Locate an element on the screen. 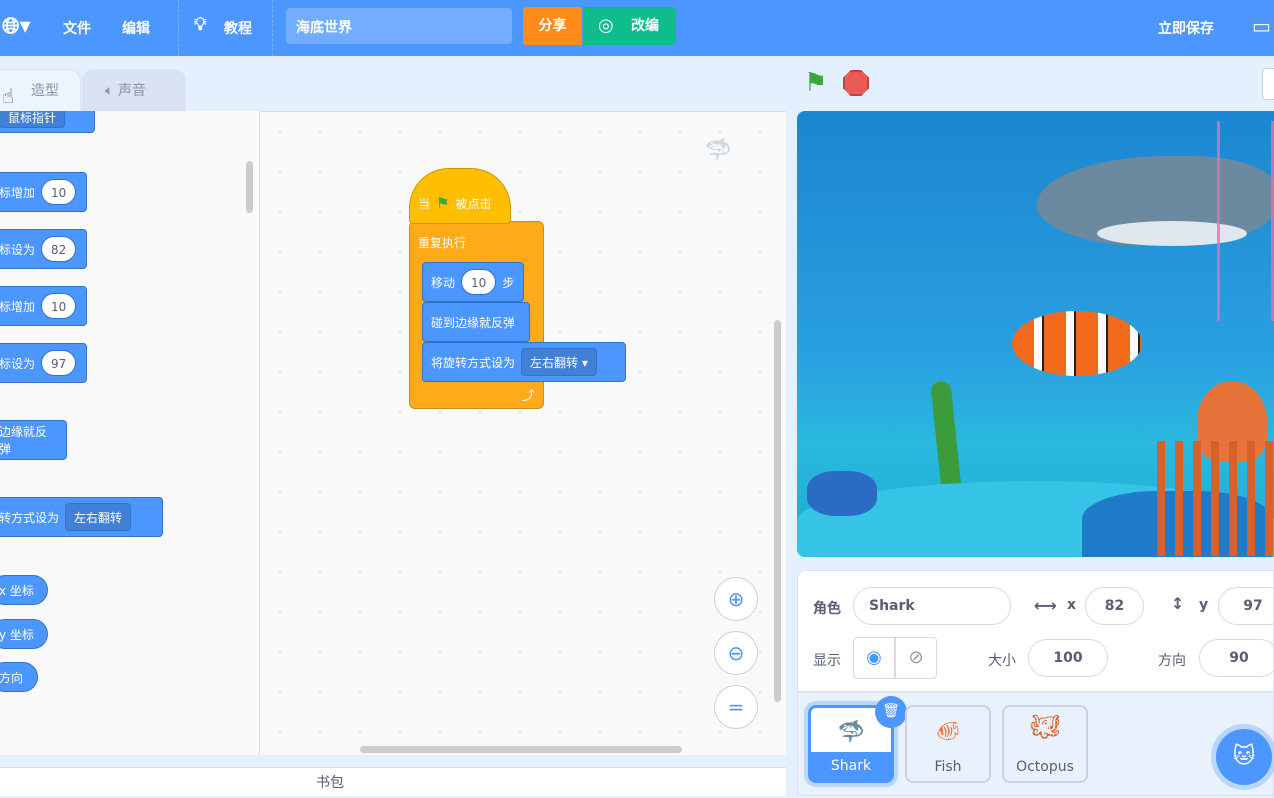  size-input: 100 is located at coordinates (1068, 658).